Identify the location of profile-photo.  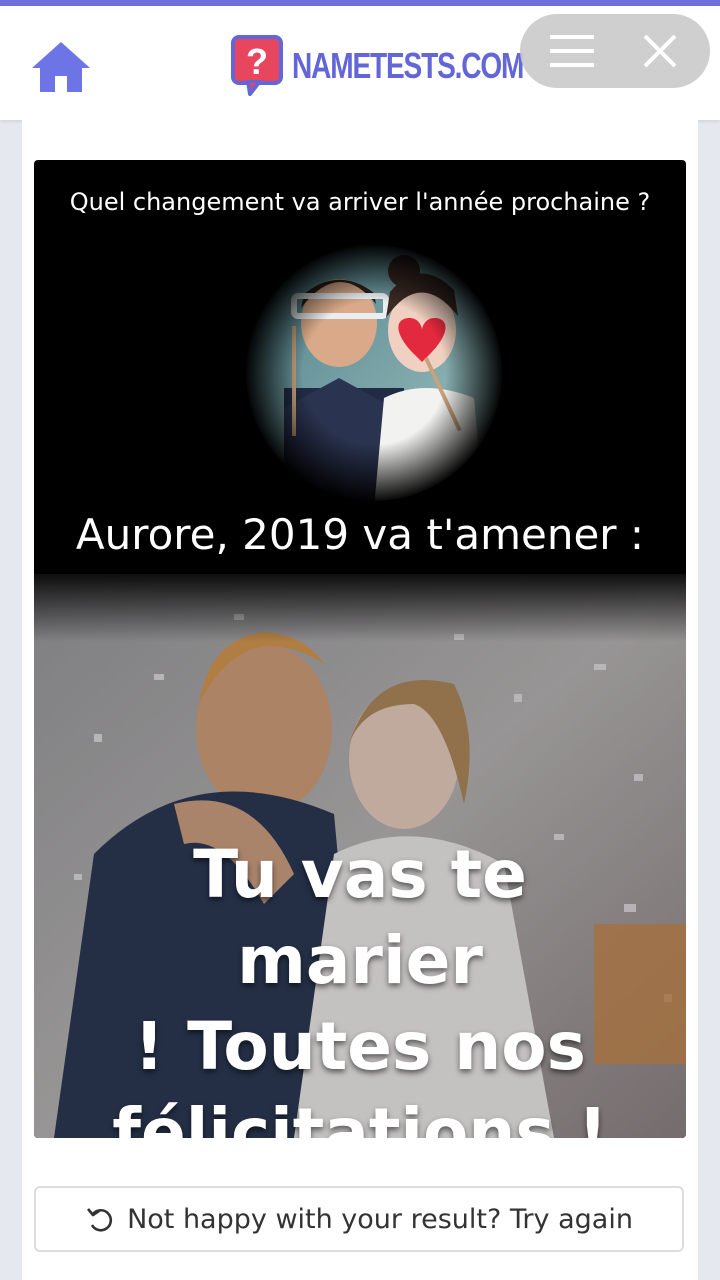
(374, 373).